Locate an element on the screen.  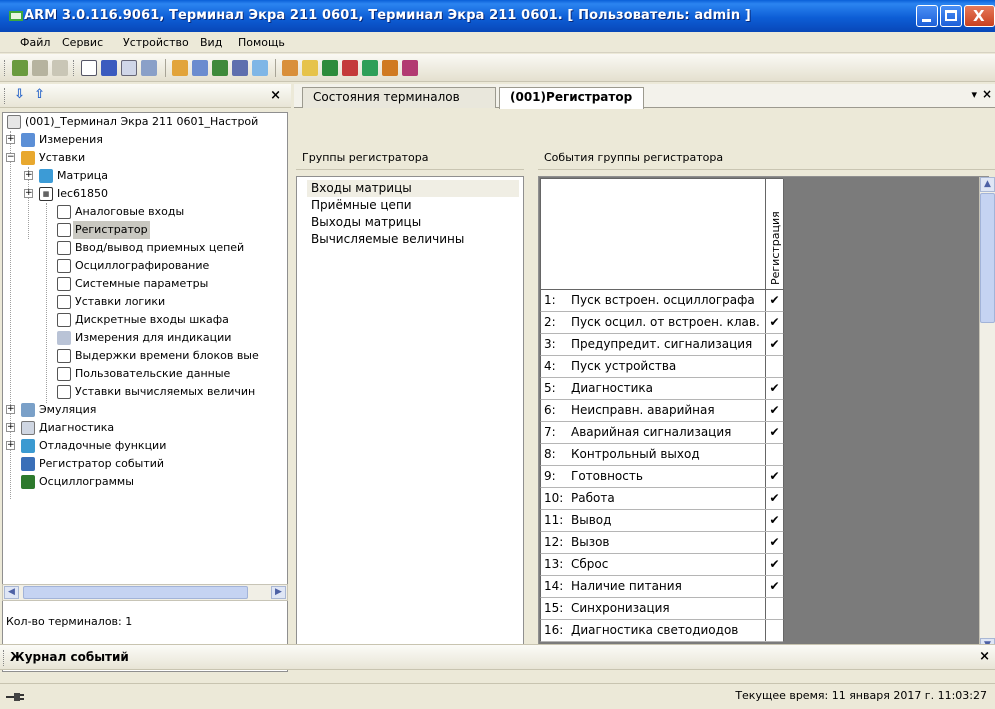
maximize-button is located at coordinates (951, 16).